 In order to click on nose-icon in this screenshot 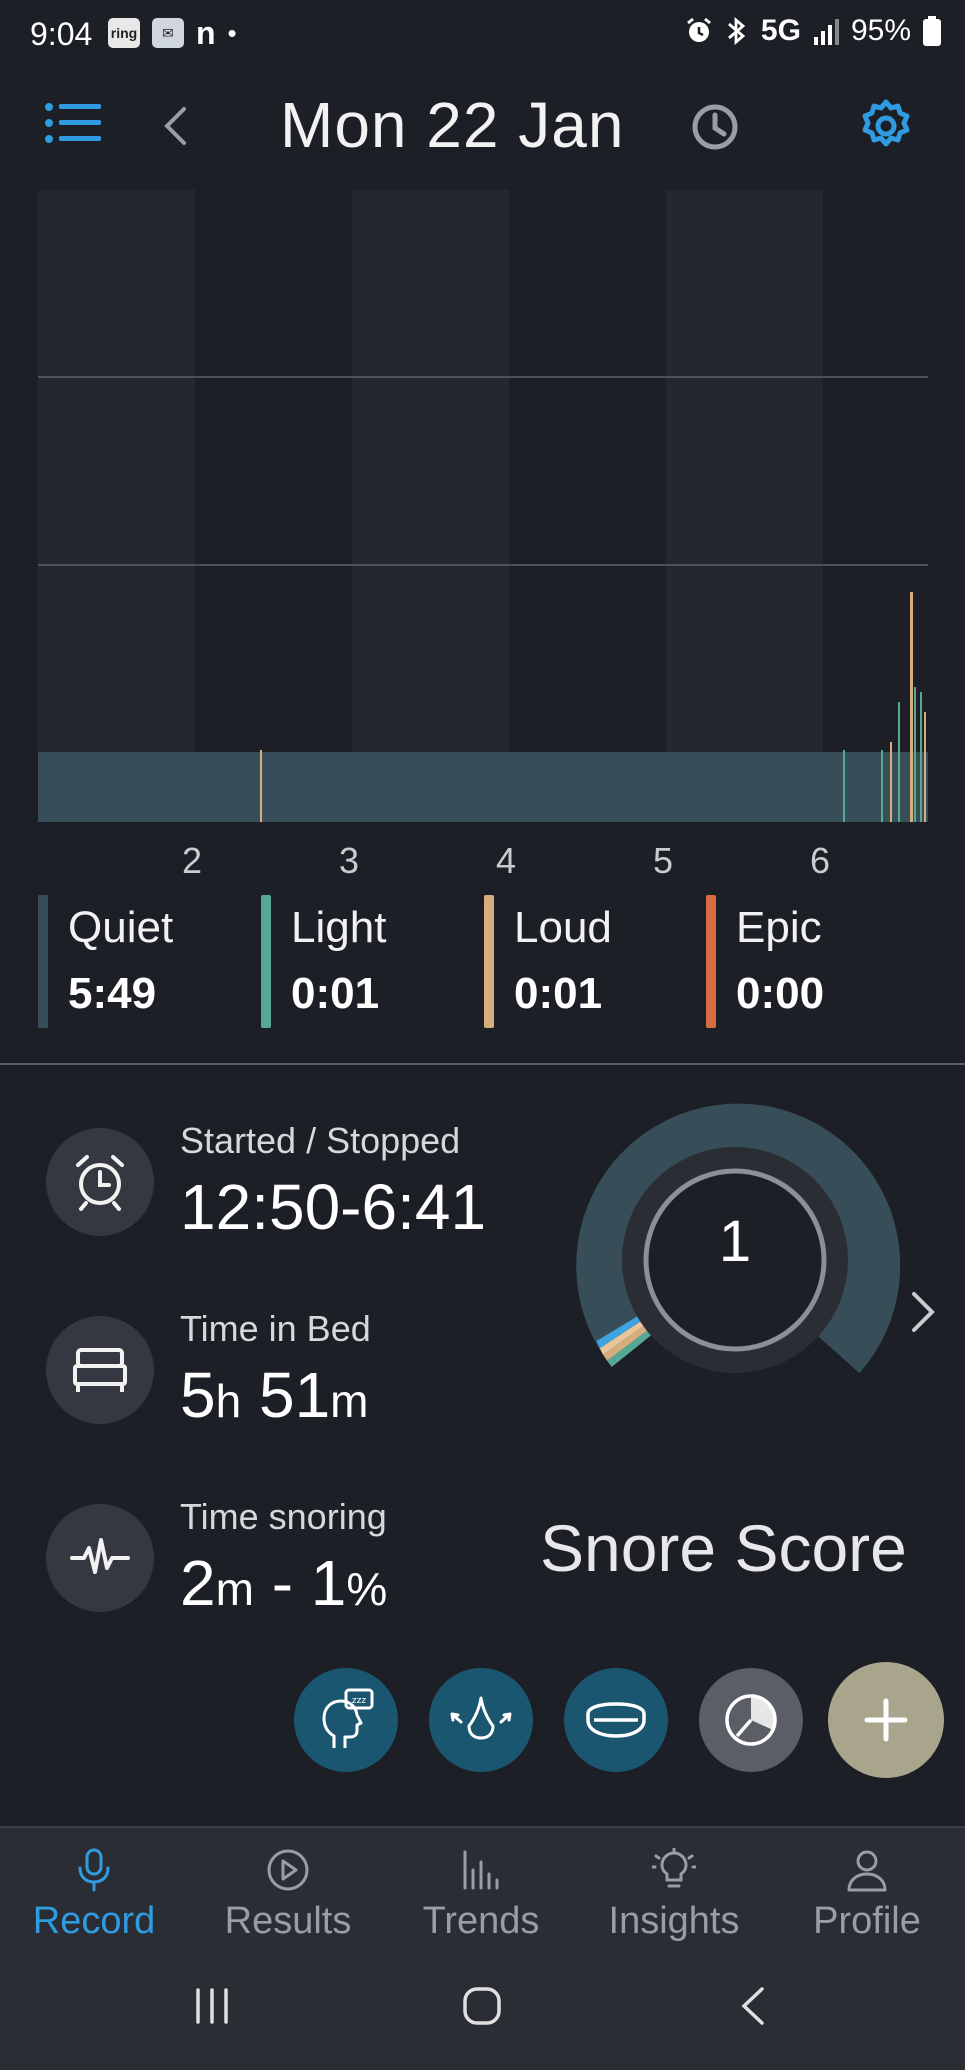, I will do `click(481, 1718)`.